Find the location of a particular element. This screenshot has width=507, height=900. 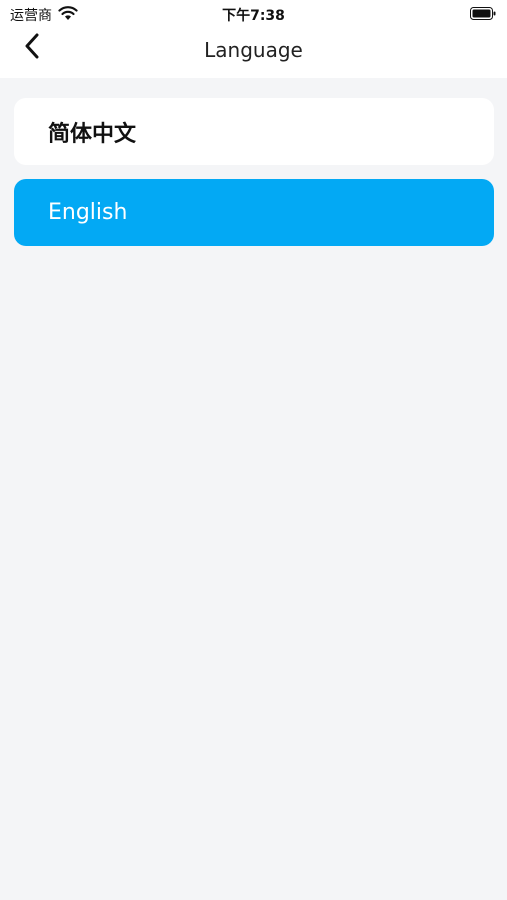

page-title: Language is located at coordinates (253, 50).